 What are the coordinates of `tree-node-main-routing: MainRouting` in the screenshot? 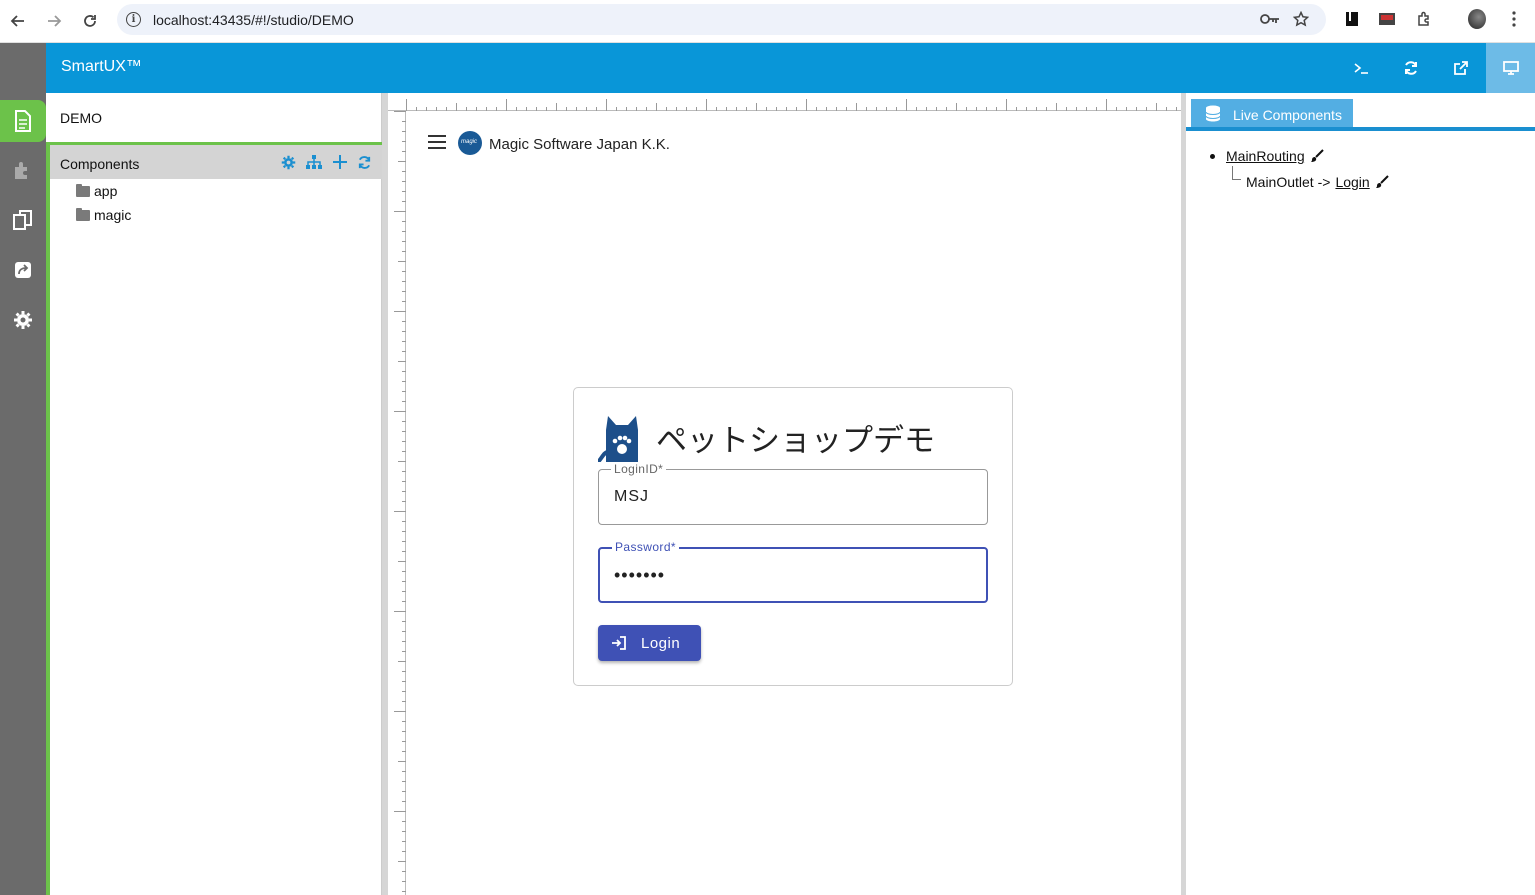 It's located at (1267, 156).